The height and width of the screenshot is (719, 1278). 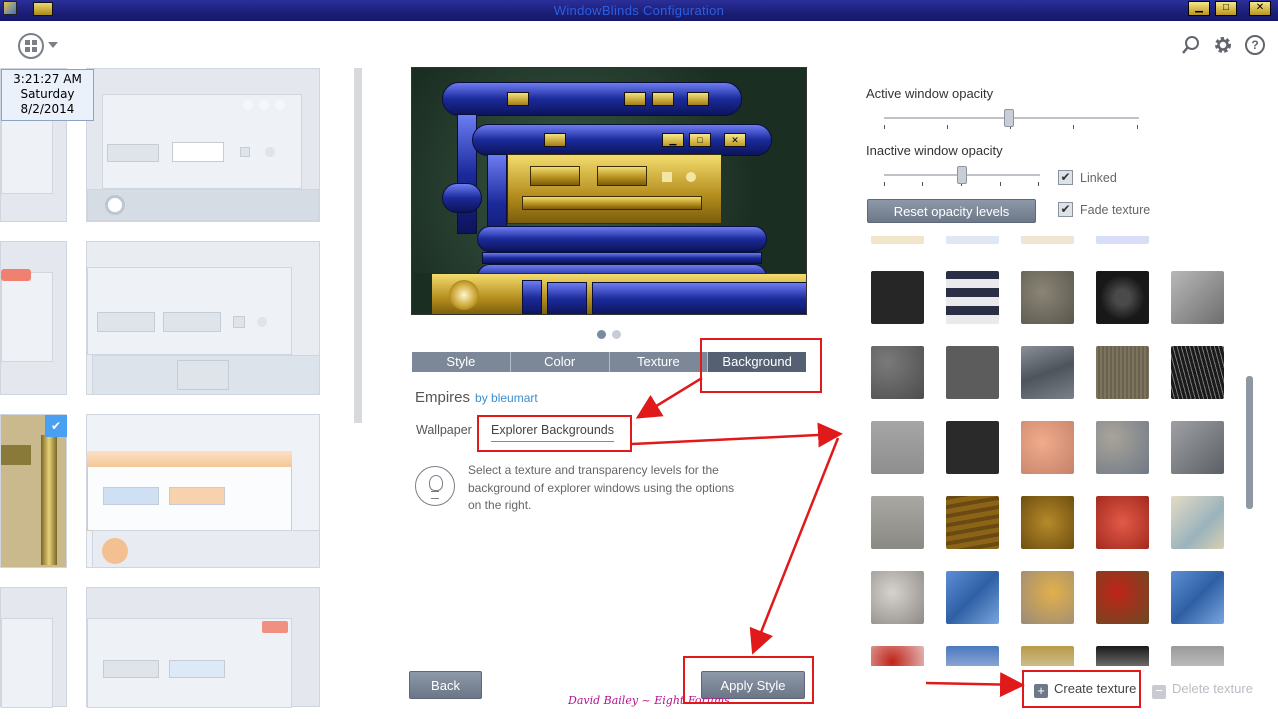 What do you see at coordinates (47, 109) in the screenshot?
I see `clock-date: 8/2/2014` at bounding box center [47, 109].